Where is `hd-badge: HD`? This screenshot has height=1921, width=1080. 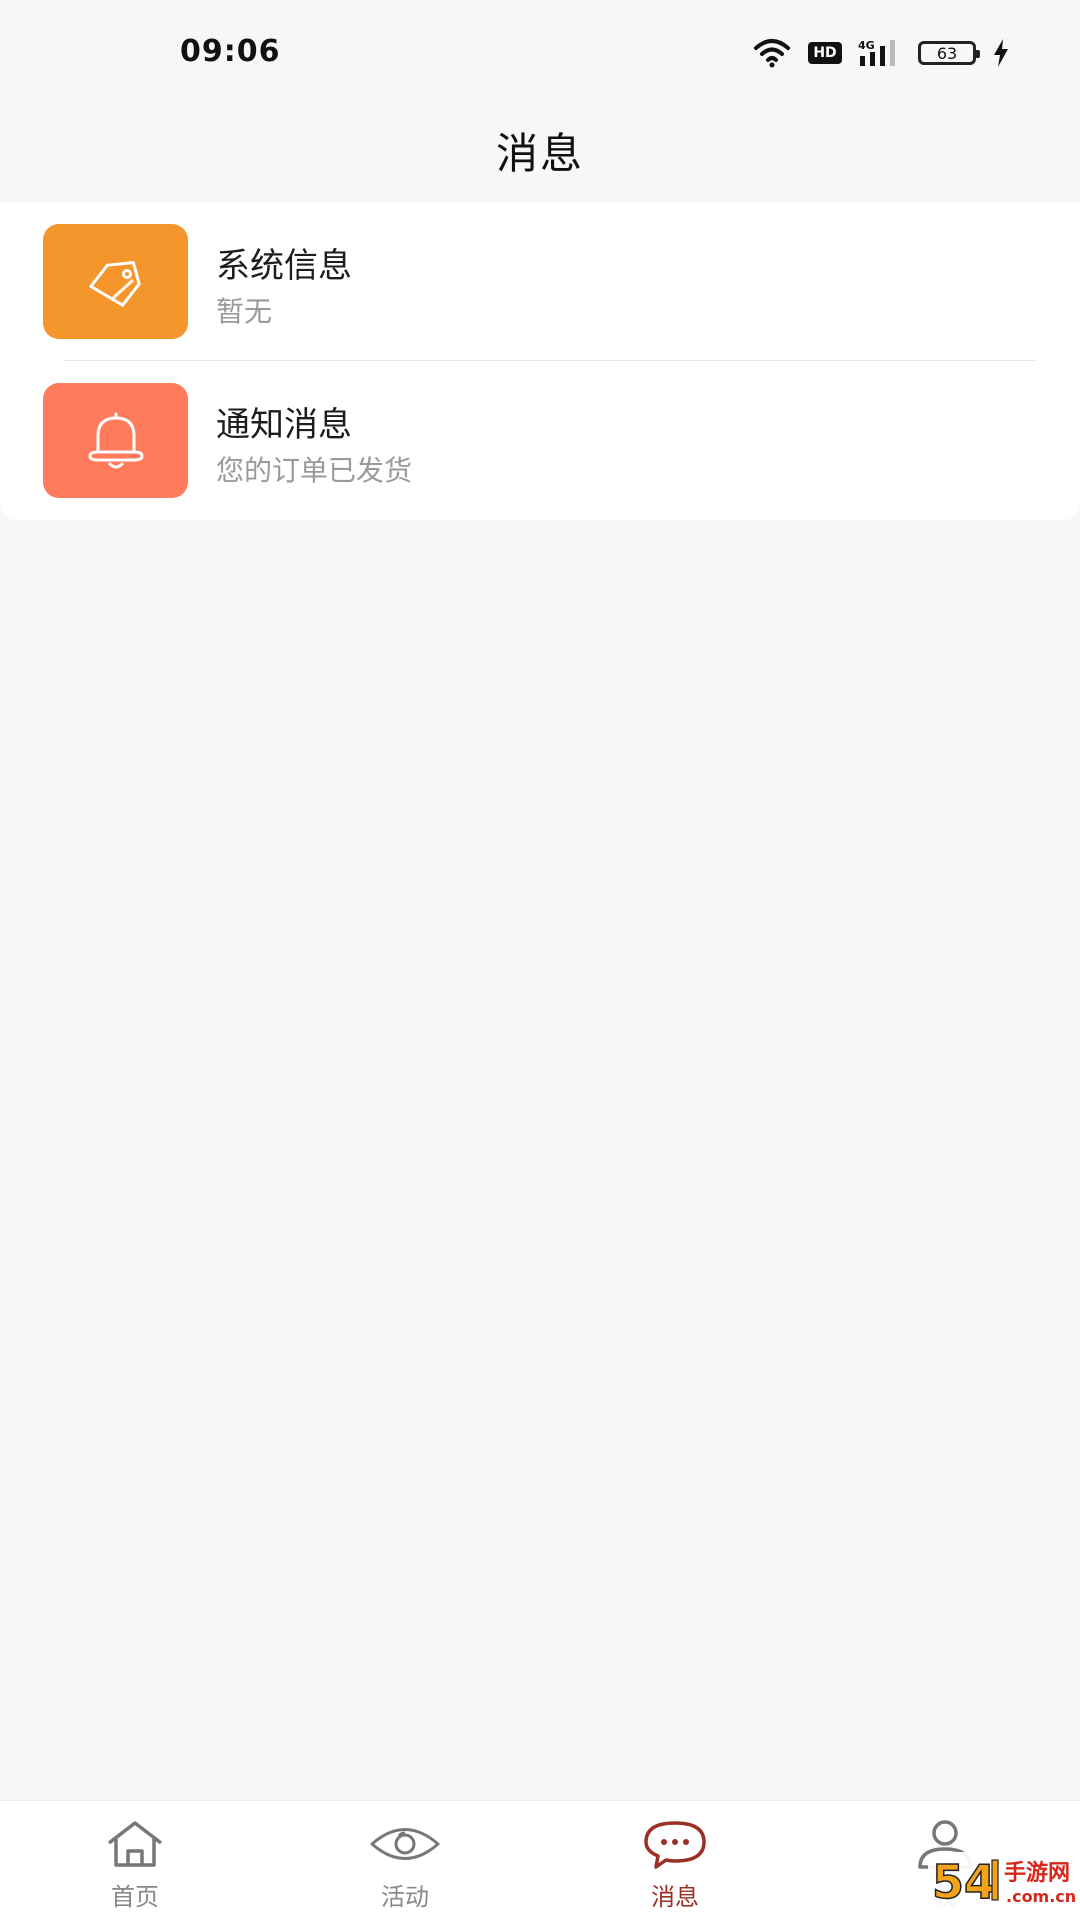 hd-badge: HD is located at coordinates (825, 53).